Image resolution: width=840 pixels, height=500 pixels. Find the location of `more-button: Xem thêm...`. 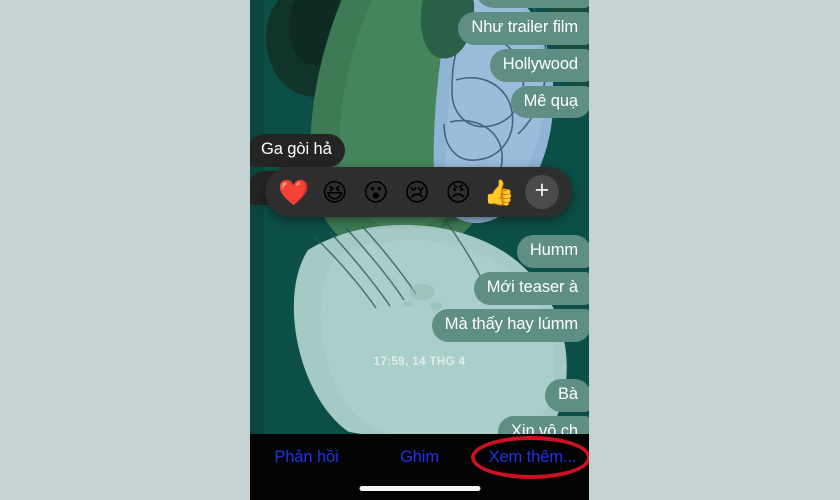

more-button: Xem thêm... is located at coordinates (532, 457).